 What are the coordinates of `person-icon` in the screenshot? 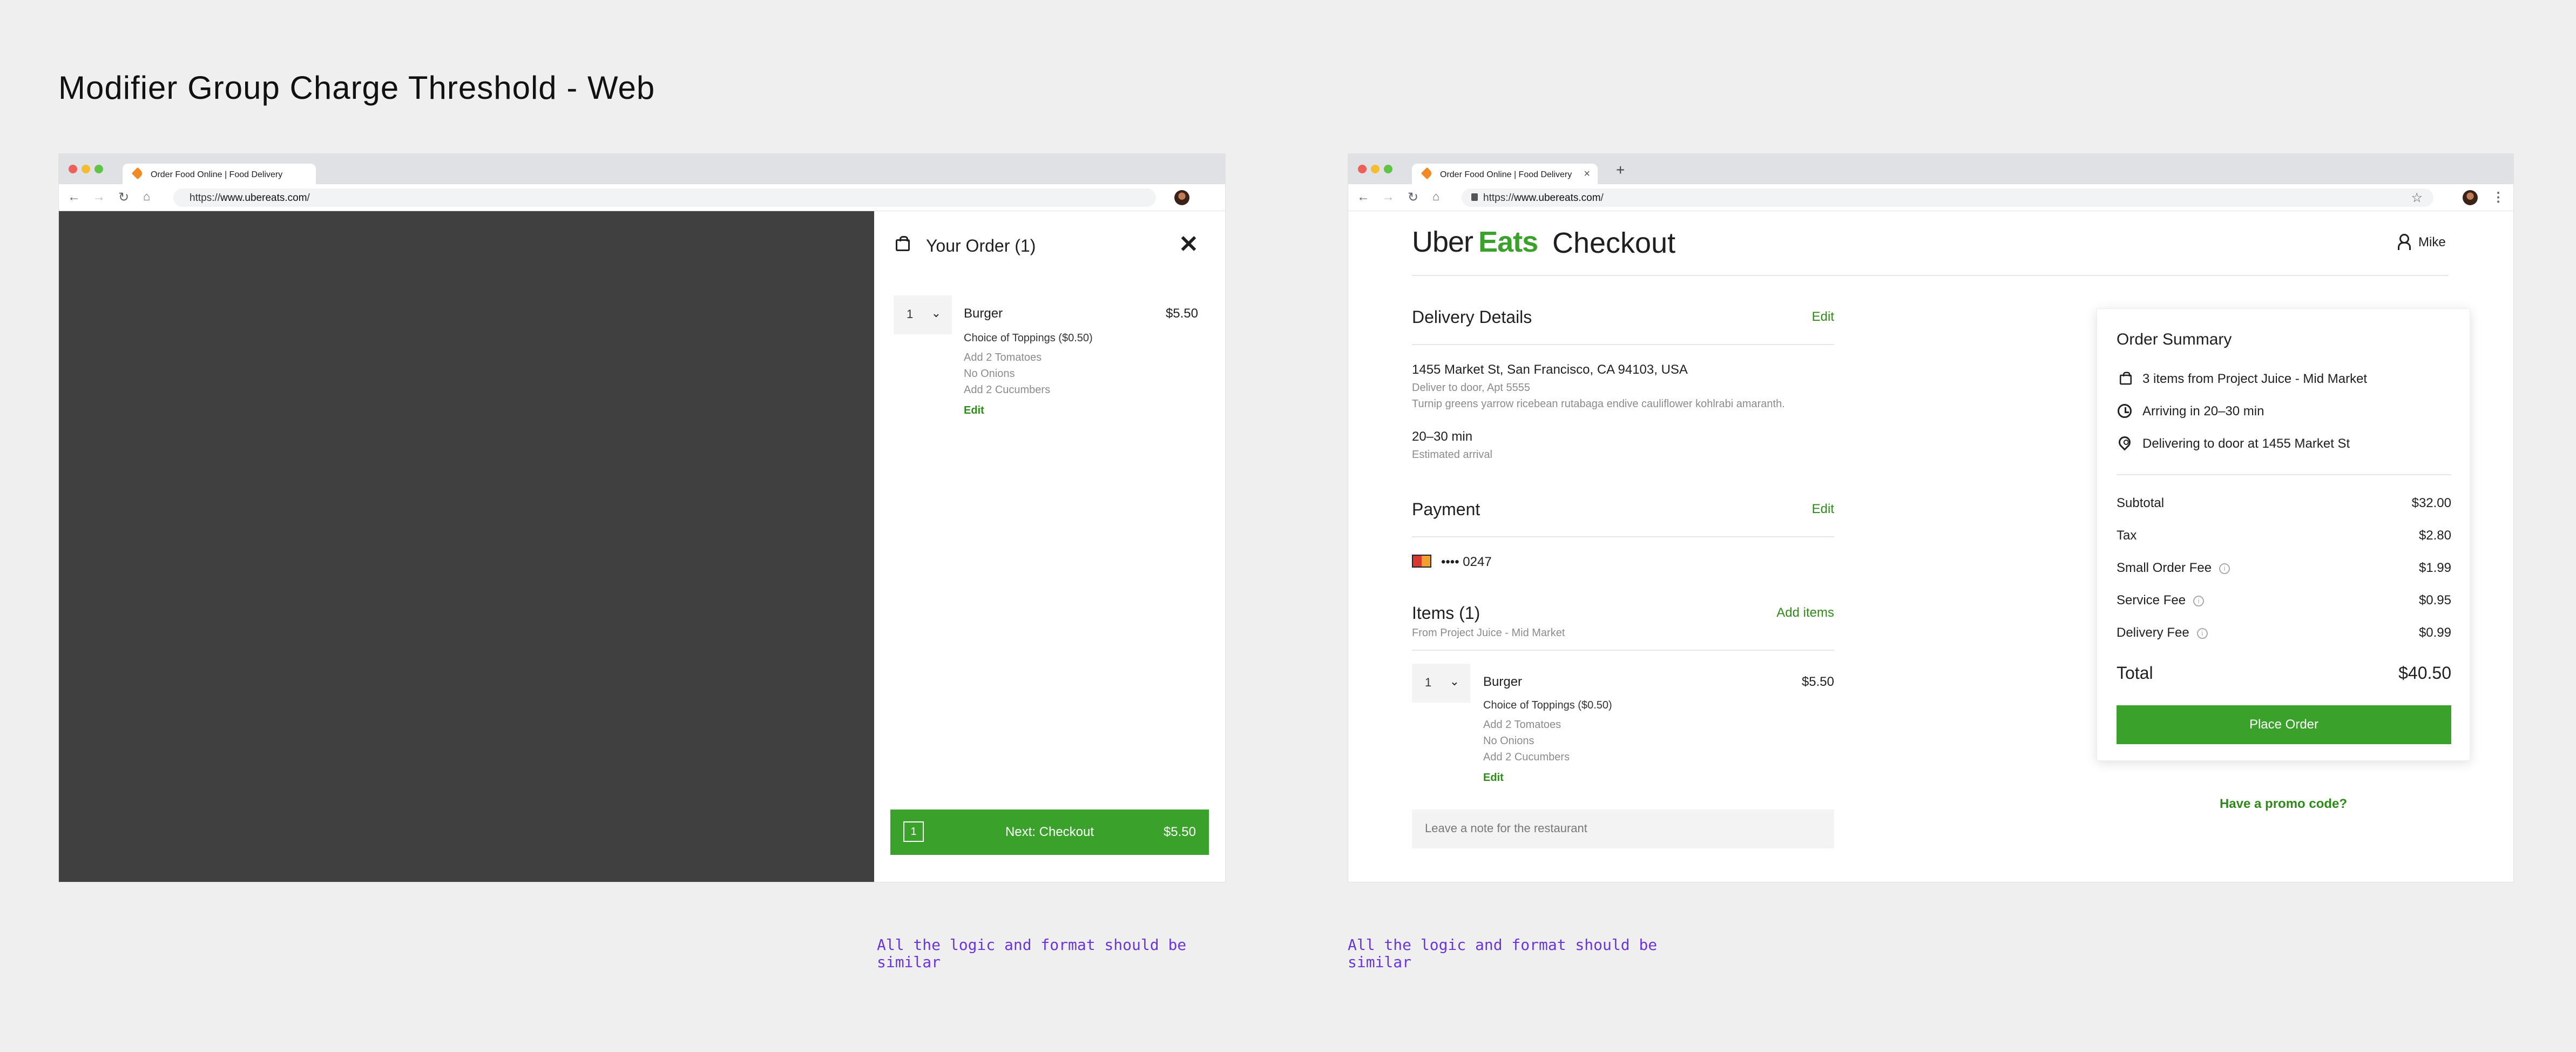 It's located at (2405, 242).